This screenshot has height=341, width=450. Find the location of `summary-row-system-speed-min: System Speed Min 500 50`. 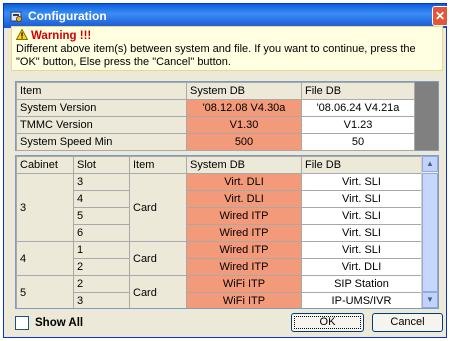

summary-row-system-speed-min: System Speed Min 500 50 is located at coordinates (215, 142).